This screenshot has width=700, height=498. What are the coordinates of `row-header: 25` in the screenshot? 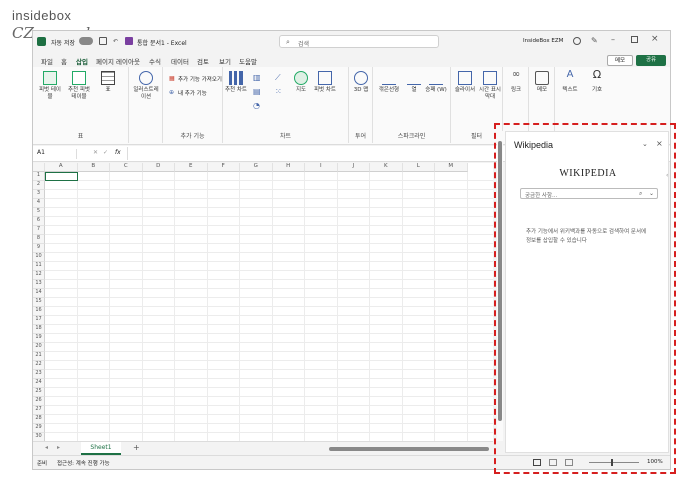 It's located at (39, 392).